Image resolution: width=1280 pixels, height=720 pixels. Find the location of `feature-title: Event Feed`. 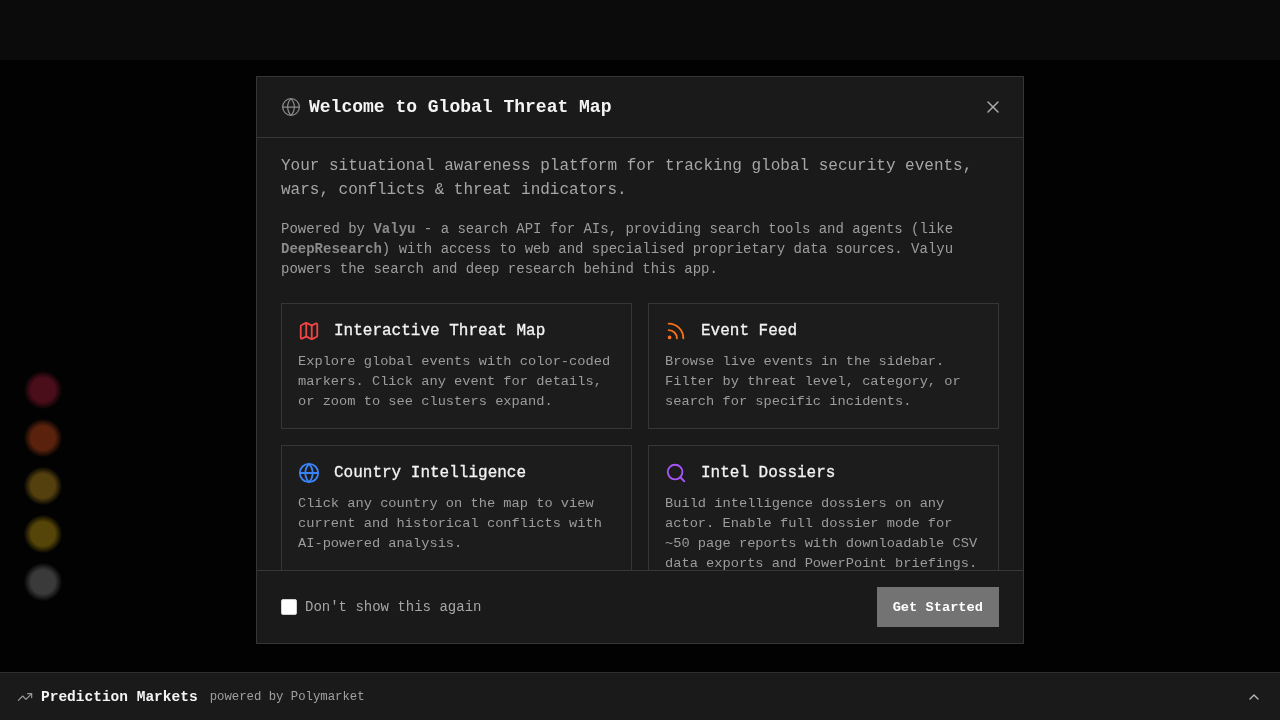

feature-title: Event Feed is located at coordinates (749, 331).